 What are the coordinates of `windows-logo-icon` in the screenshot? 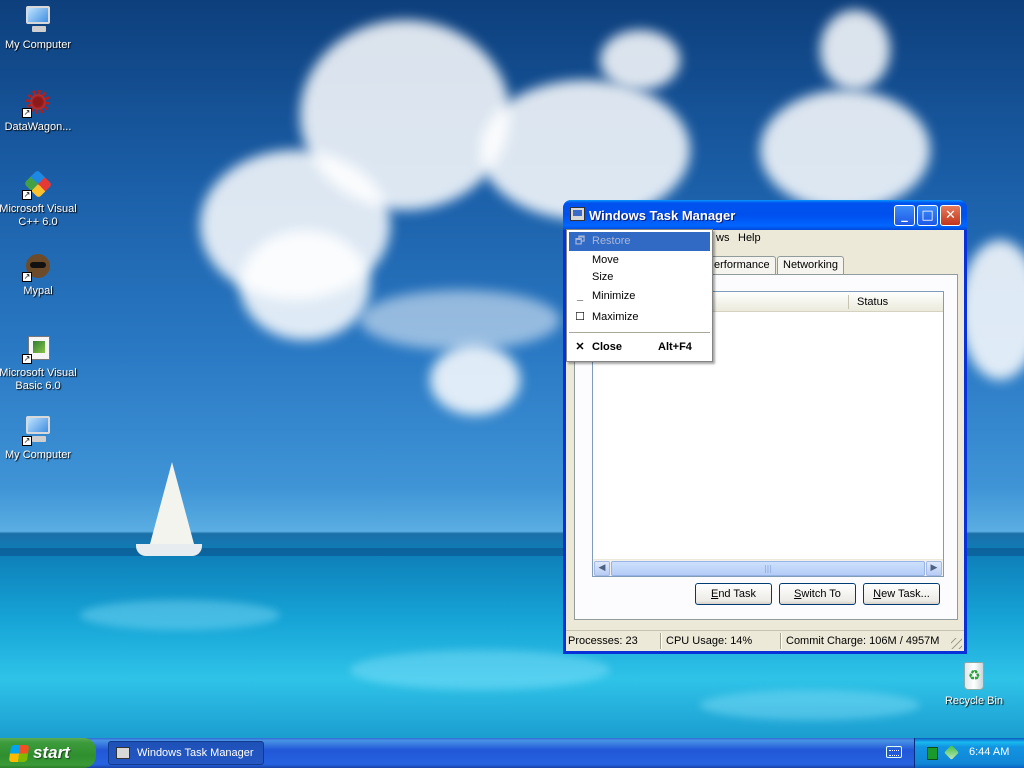 It's located at (19, 753).